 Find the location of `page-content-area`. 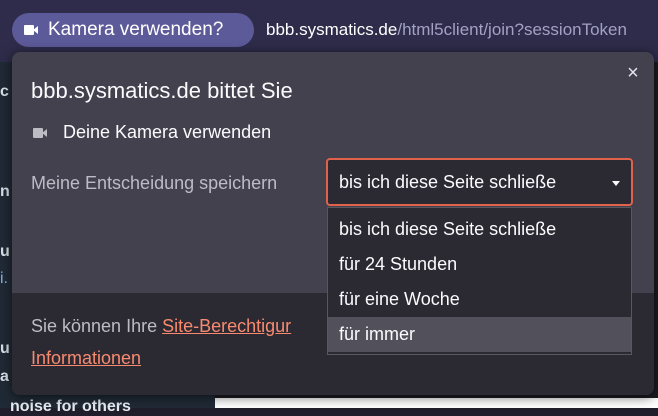

page-content-area is located at coordinates (436, 403).